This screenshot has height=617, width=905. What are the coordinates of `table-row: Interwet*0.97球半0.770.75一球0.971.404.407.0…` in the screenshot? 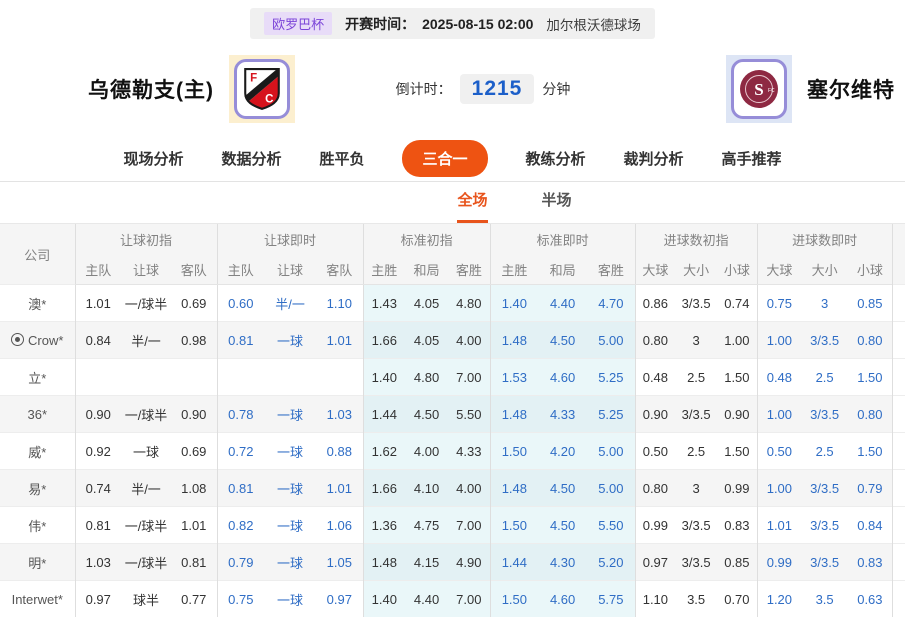 It's located at (452, 599).